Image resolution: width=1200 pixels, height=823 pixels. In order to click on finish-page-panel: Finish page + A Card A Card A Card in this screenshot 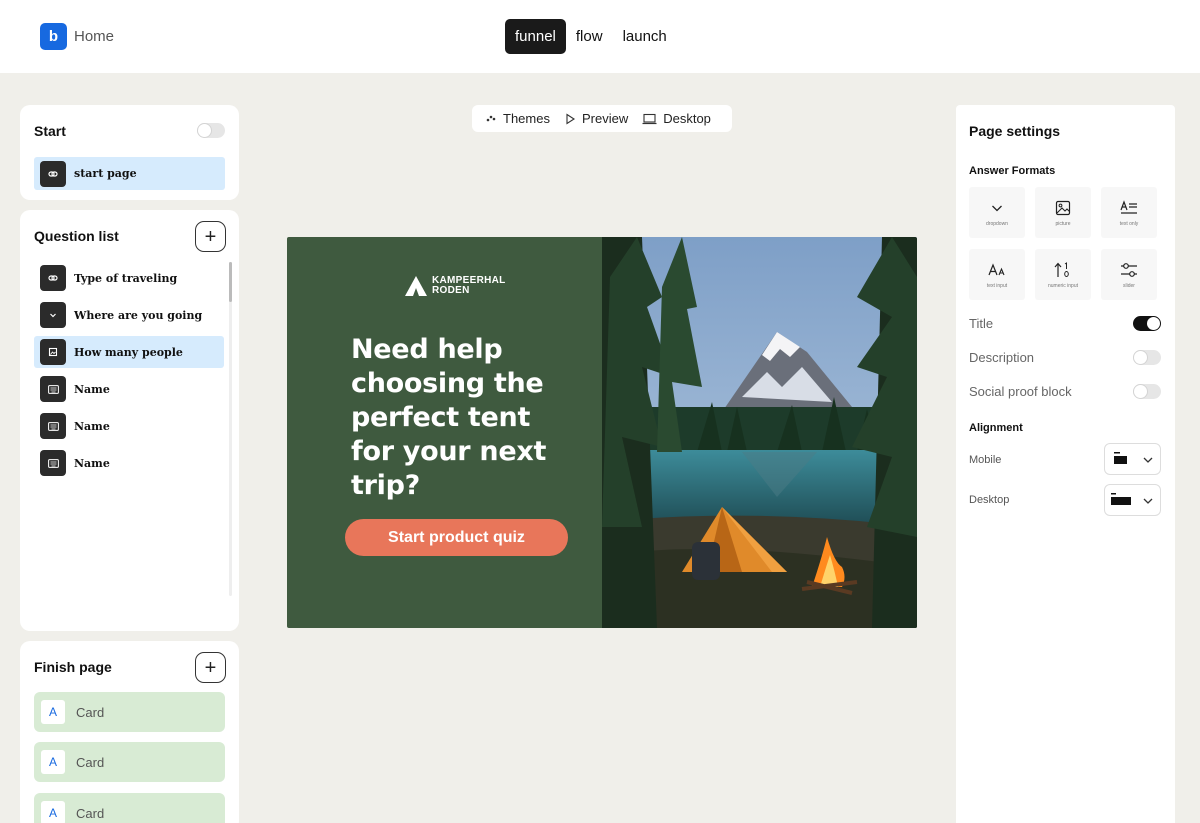, I will do `click(129, 732)`.